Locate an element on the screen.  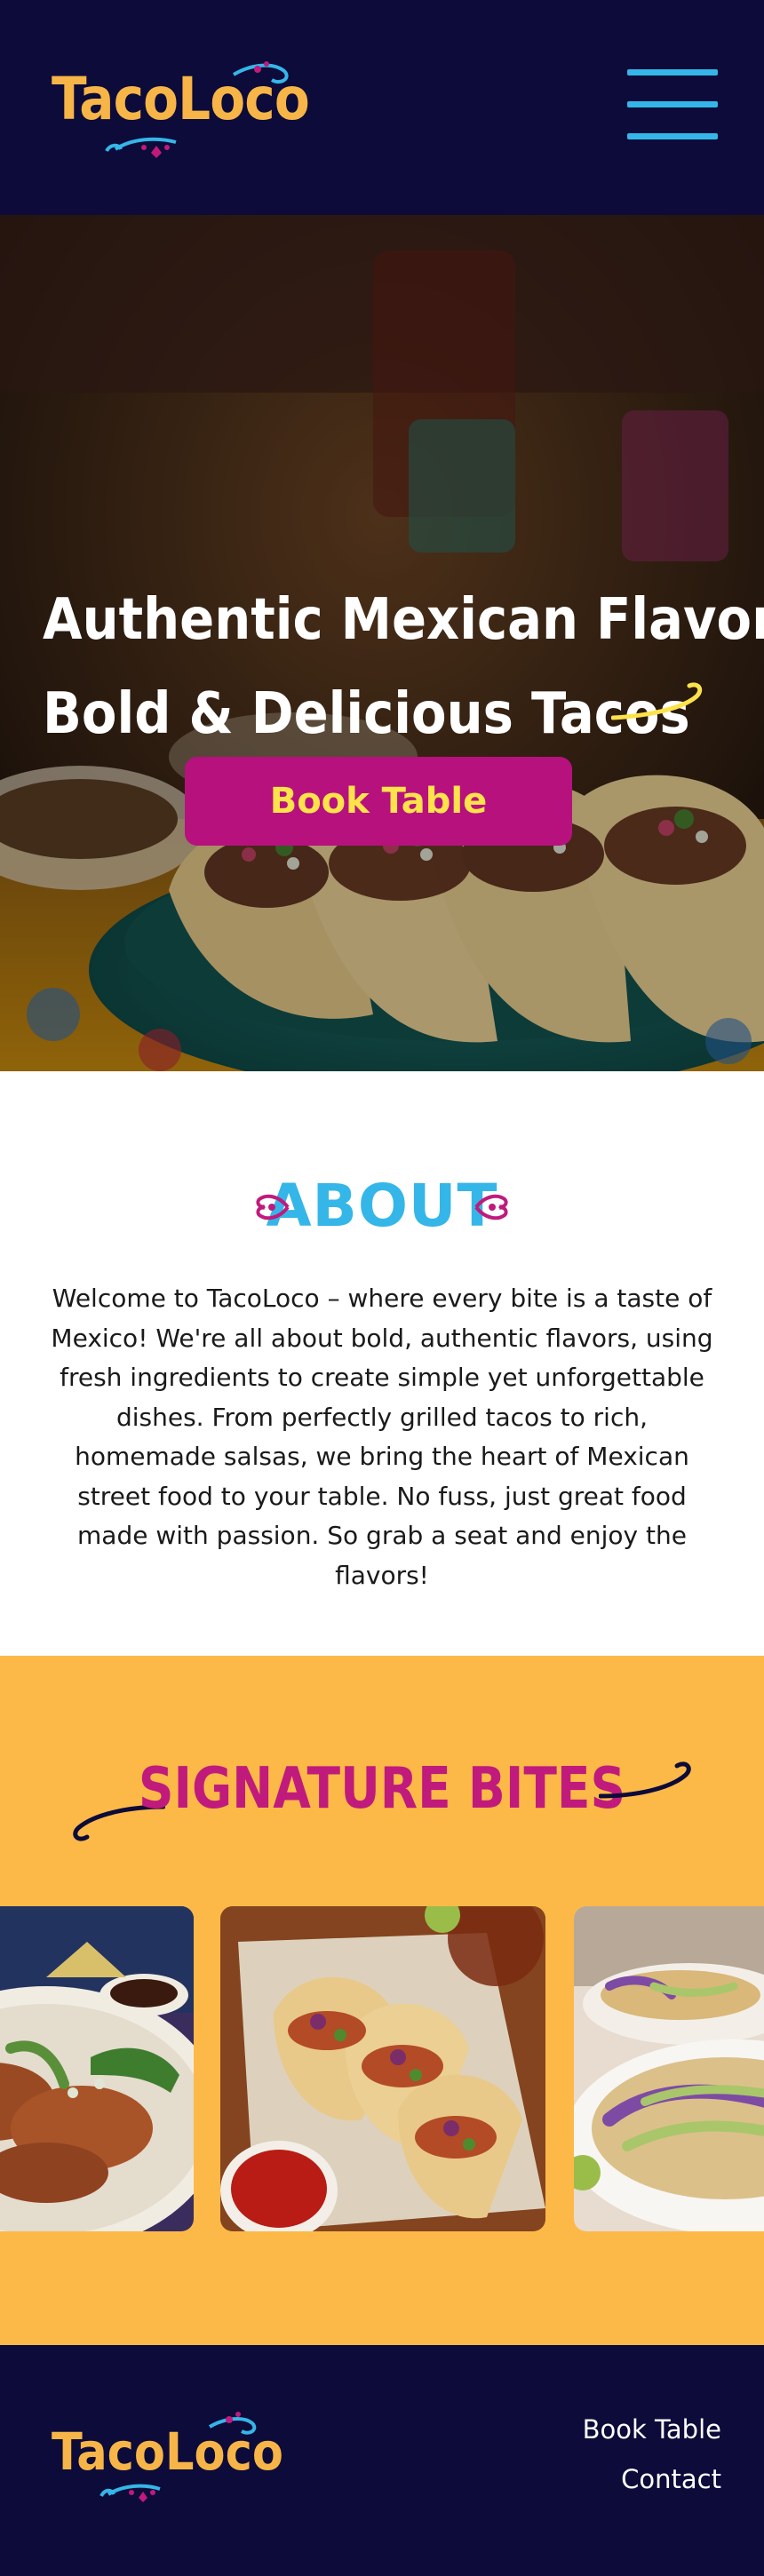
site-header: TacoLoco is located at coordinates (382, 107).